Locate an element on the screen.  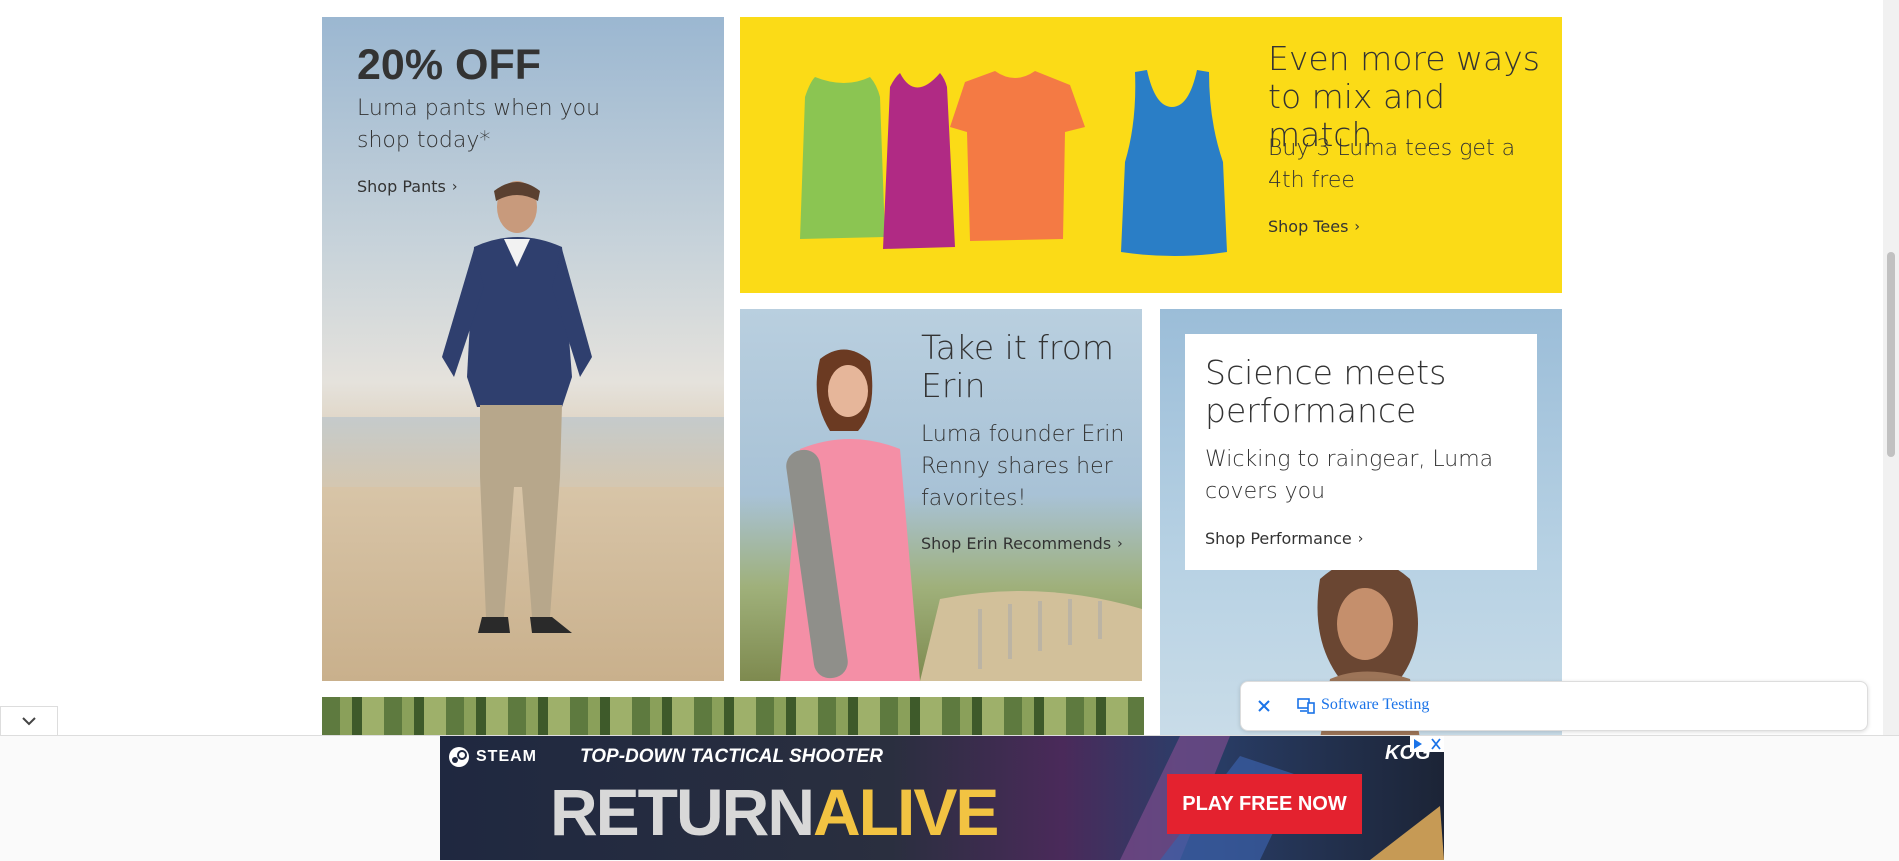
shop-pants-link: Shop Pants › is located at coordinates (407, 186).